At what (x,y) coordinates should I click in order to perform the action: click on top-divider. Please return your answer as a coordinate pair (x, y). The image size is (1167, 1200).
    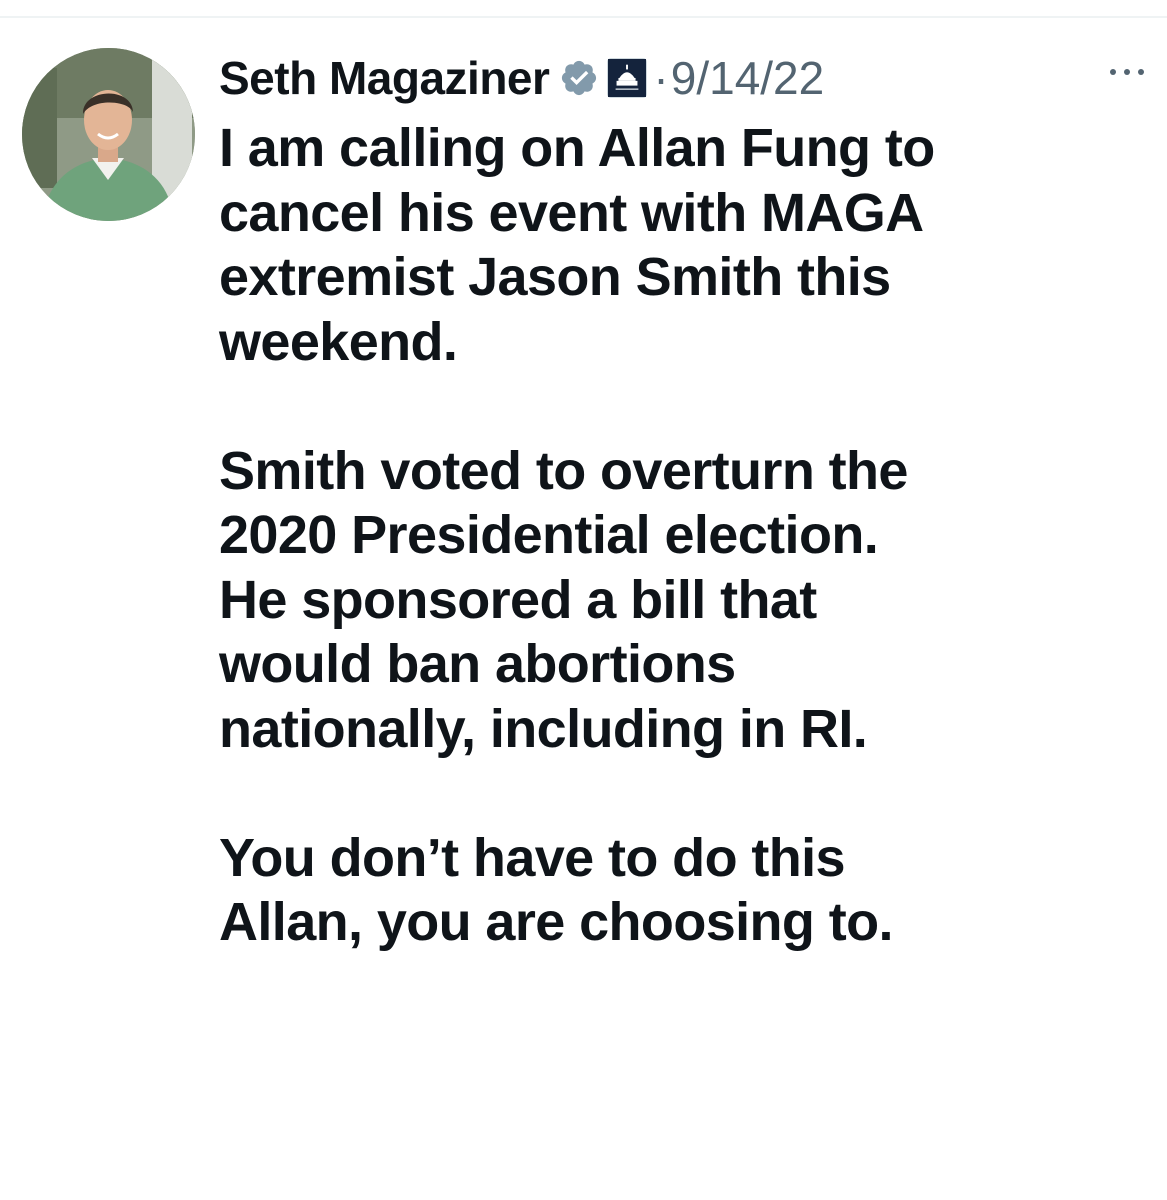
    Looking at the image, I should click on (583, 17).